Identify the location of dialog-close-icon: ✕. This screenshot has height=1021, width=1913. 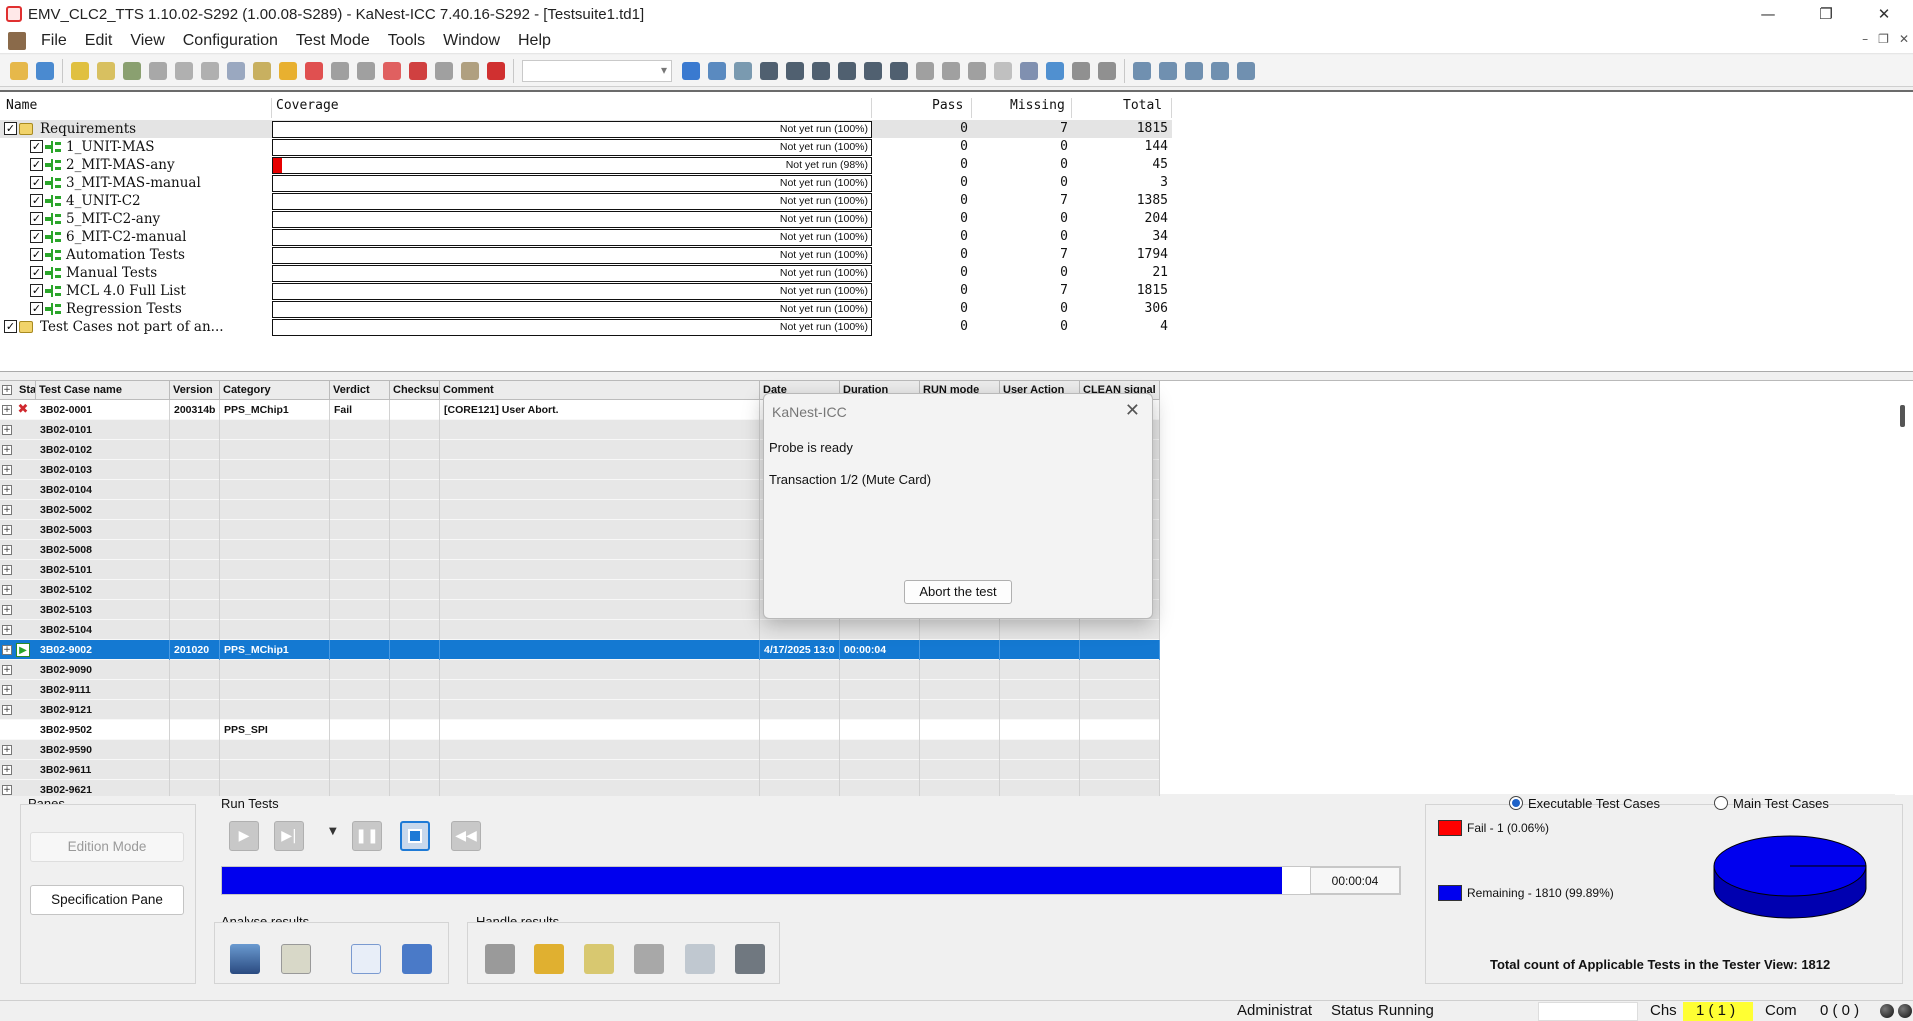
(1132, 410).